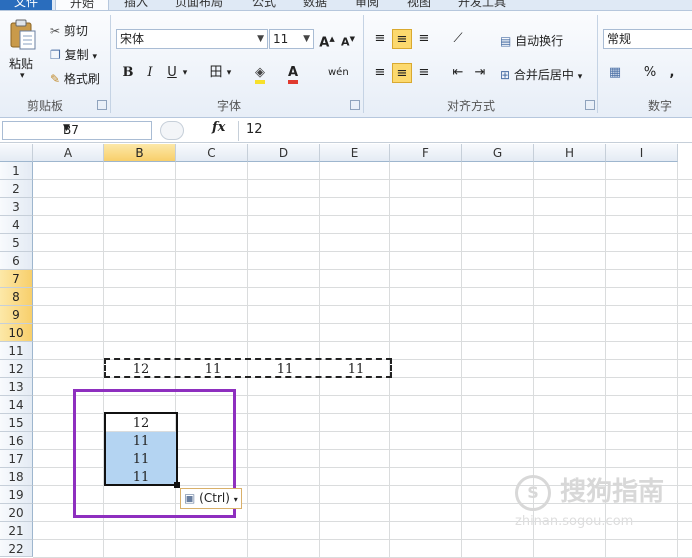  What do you see at coordinates (327, 39) in the screenshot?
I see `grow-font-button: A▲` at bounding box center [327, 39].